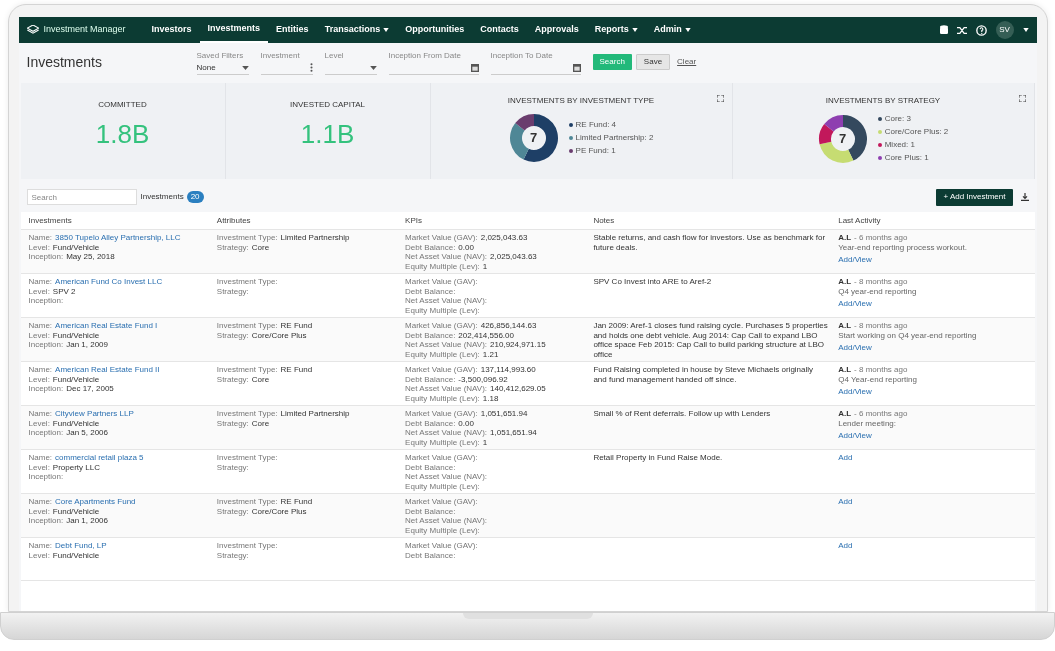 Image resolution: width=1055 pixels, height=651 pixels. What do you see at coordinates (435, 30) in the screenshot?
I see `nav-tab: Opportunities` at bounding box center [435, 30].